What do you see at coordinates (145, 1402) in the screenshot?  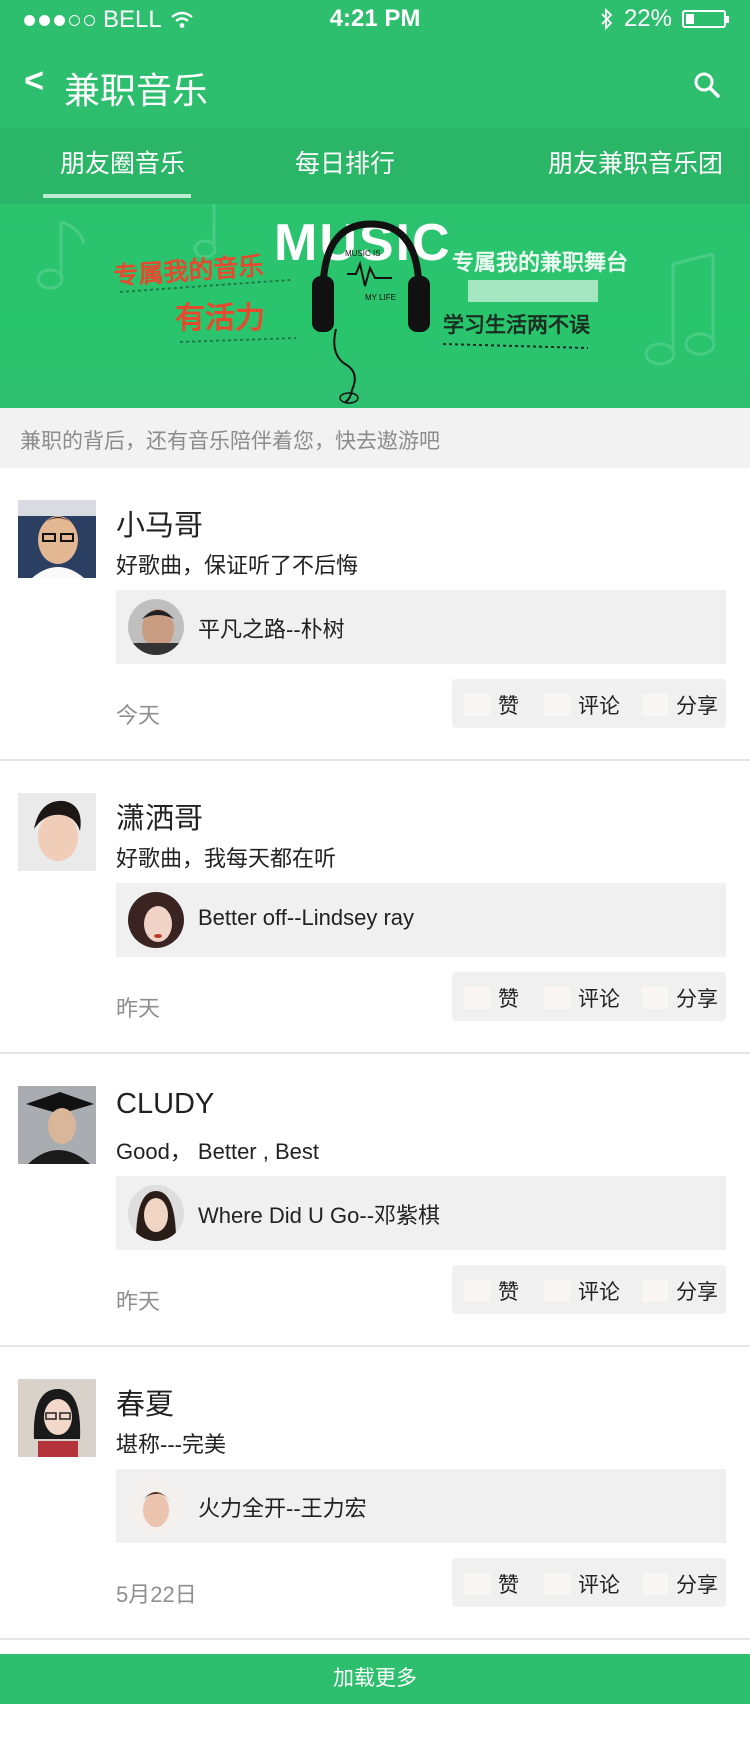 I see `user-name: 春夏` at bounding box center [145, 1402].